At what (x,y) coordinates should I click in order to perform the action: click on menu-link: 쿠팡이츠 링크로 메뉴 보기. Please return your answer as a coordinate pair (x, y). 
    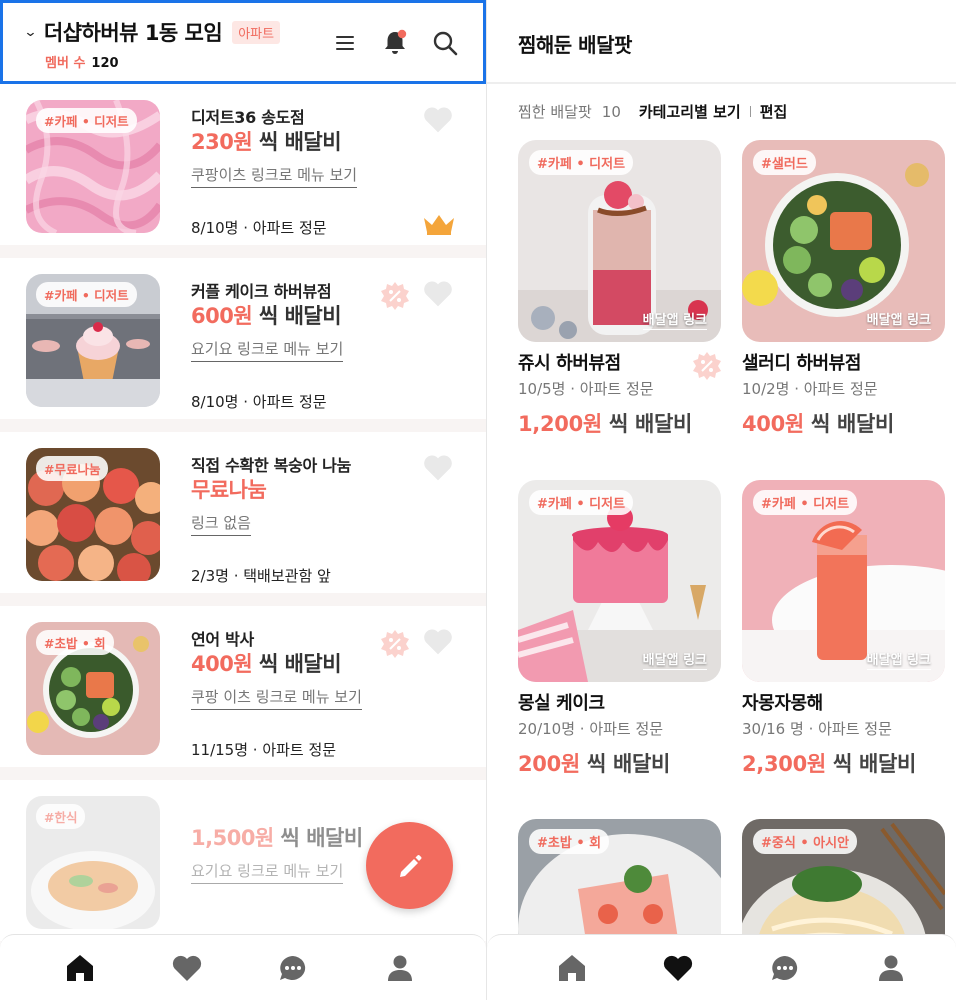
    Looking at the image, I should click on (274, 176).